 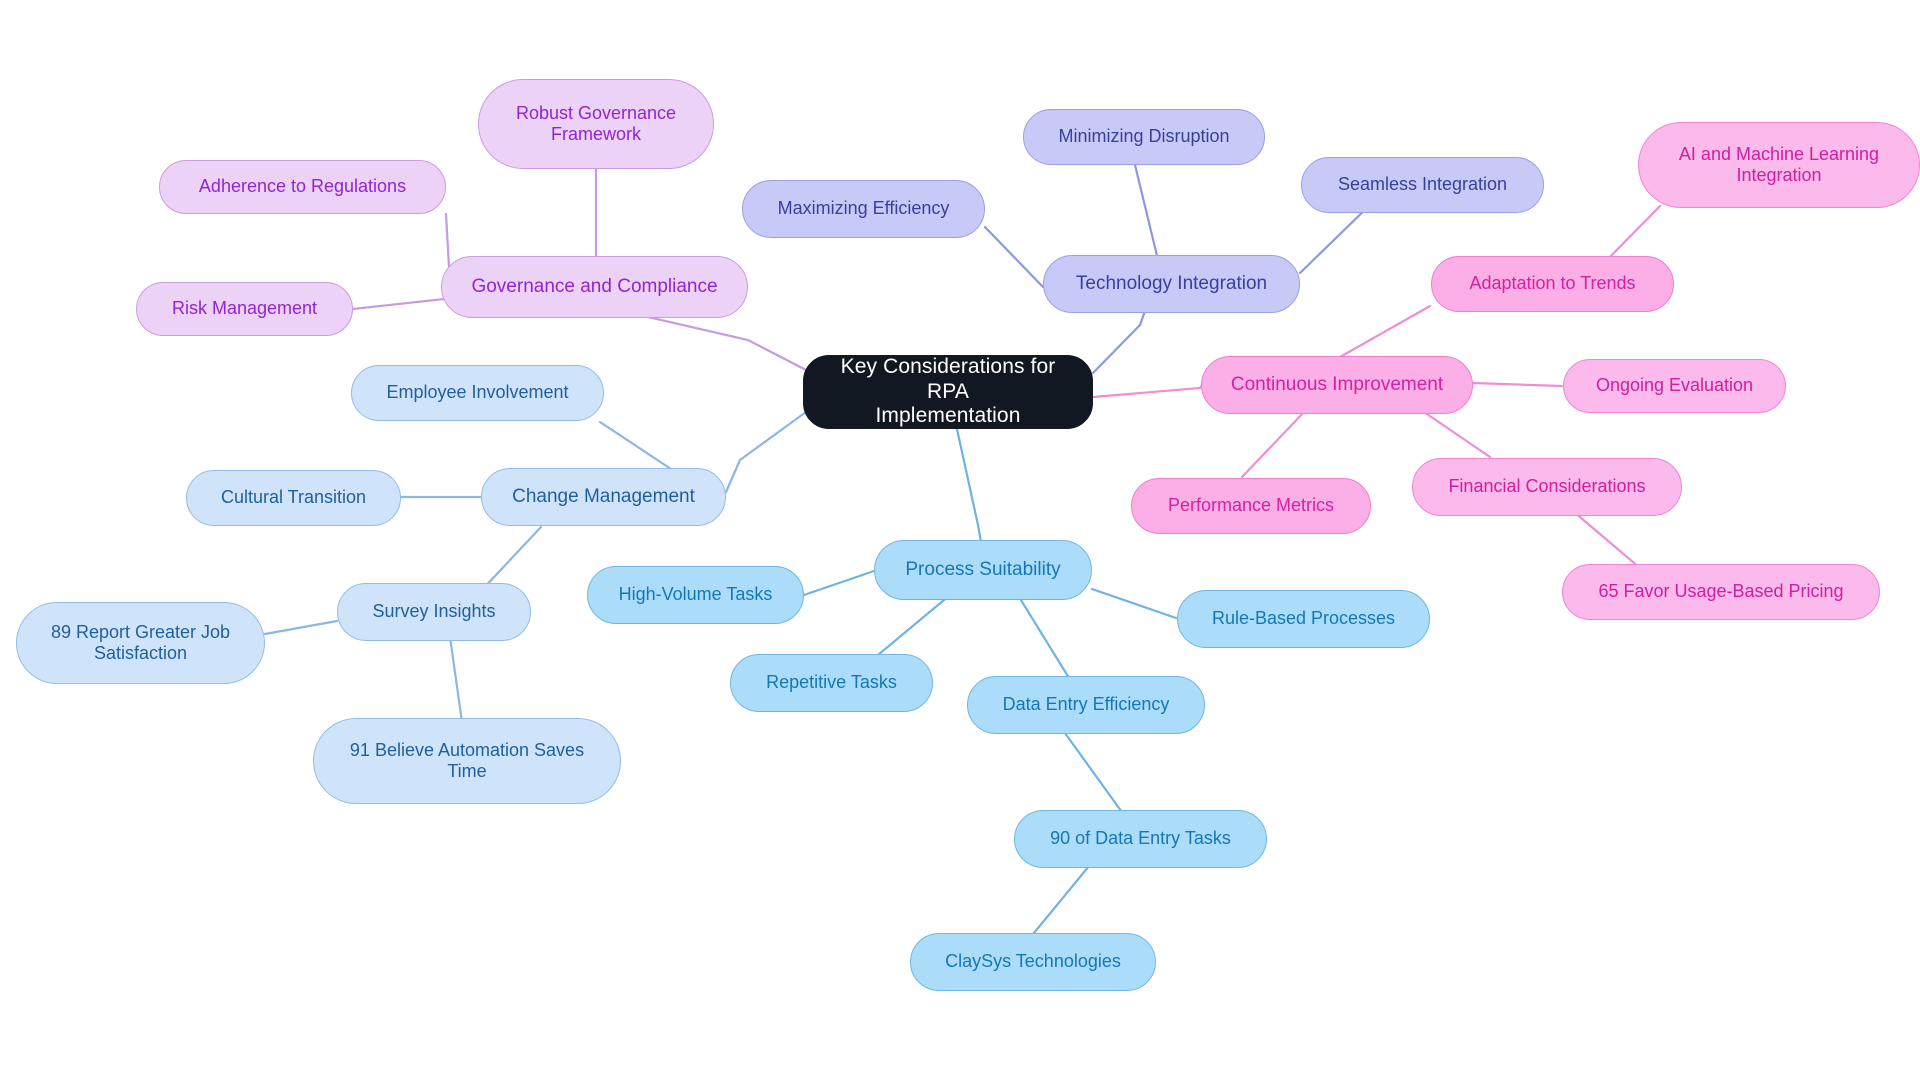 I want to click on node-ai-and-machine-learning-integration: AI and Machine Learning Integration, so click(x=1779, y=165).